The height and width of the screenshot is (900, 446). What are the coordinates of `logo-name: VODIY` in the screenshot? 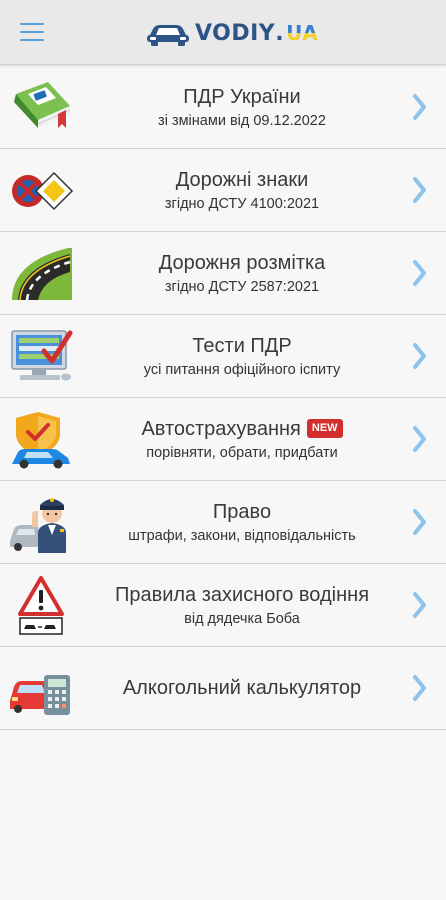 It's located at (235, 33).